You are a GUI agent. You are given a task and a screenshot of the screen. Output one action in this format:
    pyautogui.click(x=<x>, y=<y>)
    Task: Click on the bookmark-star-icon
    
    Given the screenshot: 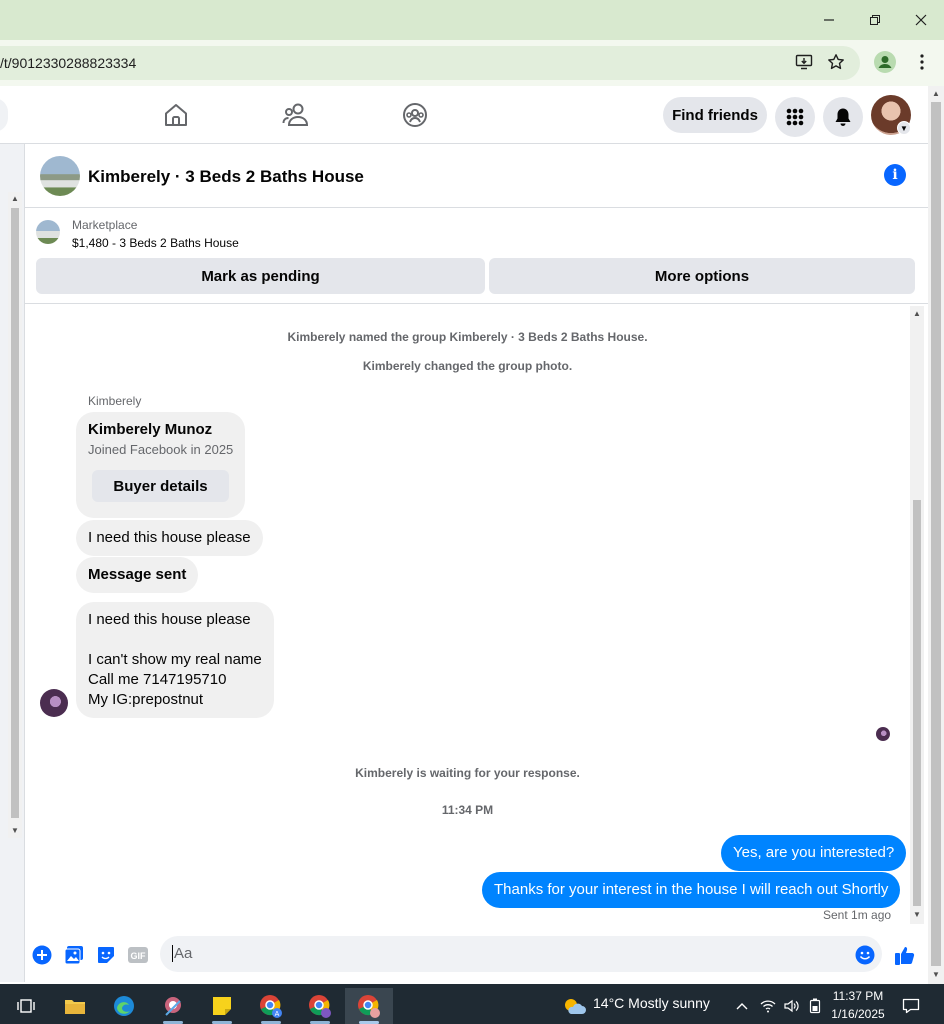 What is the action you would take?
    pyautogui.click(x=836, y=62)
    